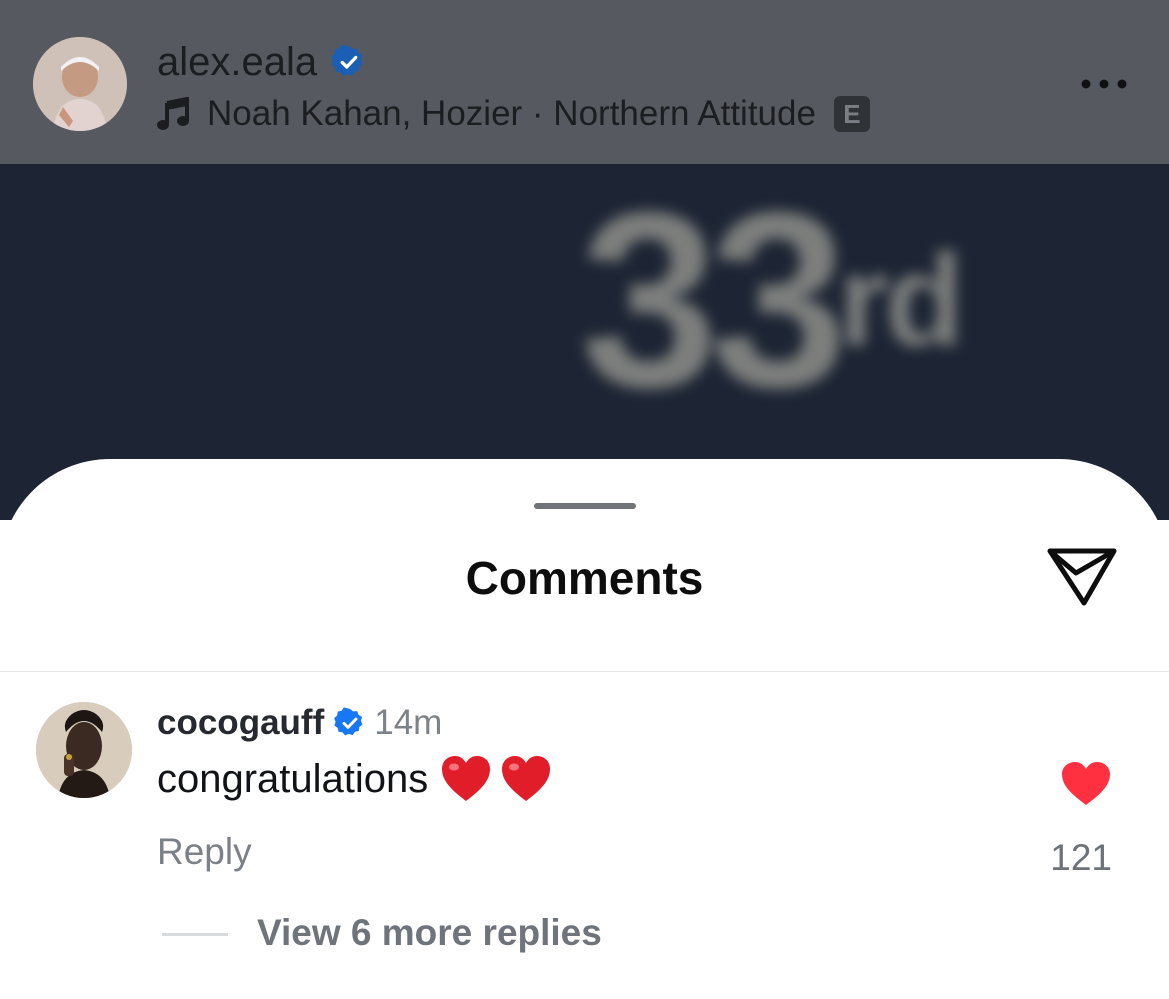 This screenshot has width=1169, height=999. Describe the element at coordinates (429, 933) in the screenshot. I see `view-more-replies-button: View 6 more replies` at that location.